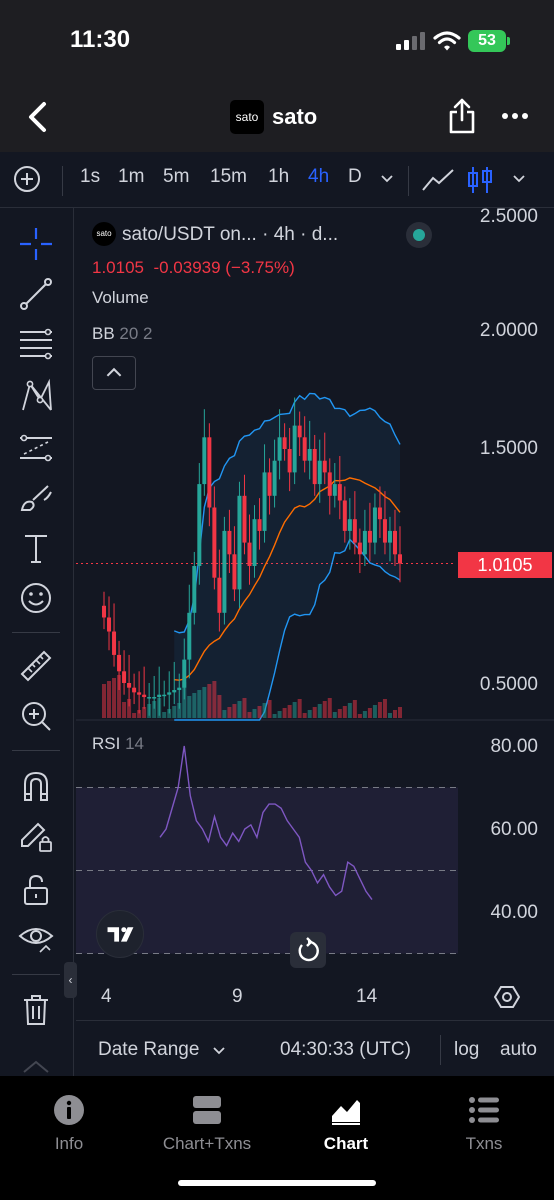 The image size is (554, 1200). Describe the element at coordinates (508, 448) in the screenshot. I see `price-axis-label: 1.5000` at that location.